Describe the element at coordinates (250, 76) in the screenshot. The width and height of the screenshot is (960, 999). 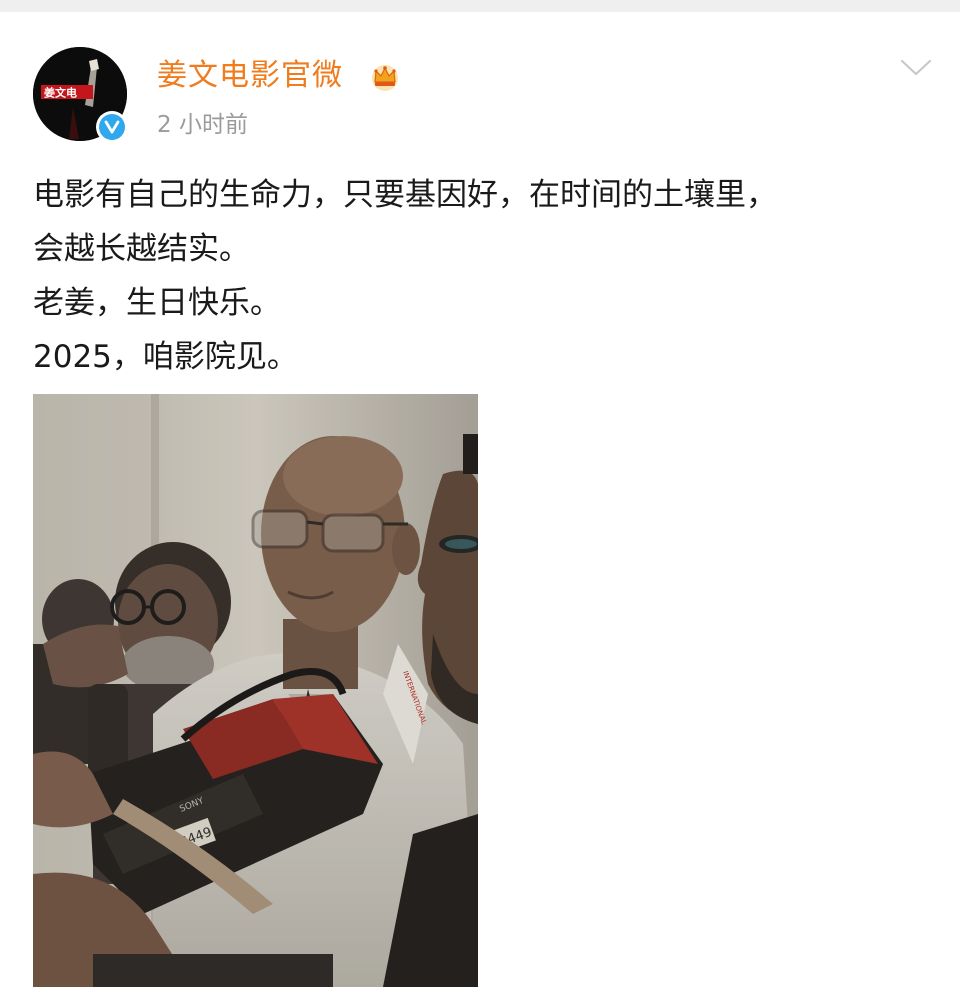
I see `author-name: 姜文电影官微` at that location.